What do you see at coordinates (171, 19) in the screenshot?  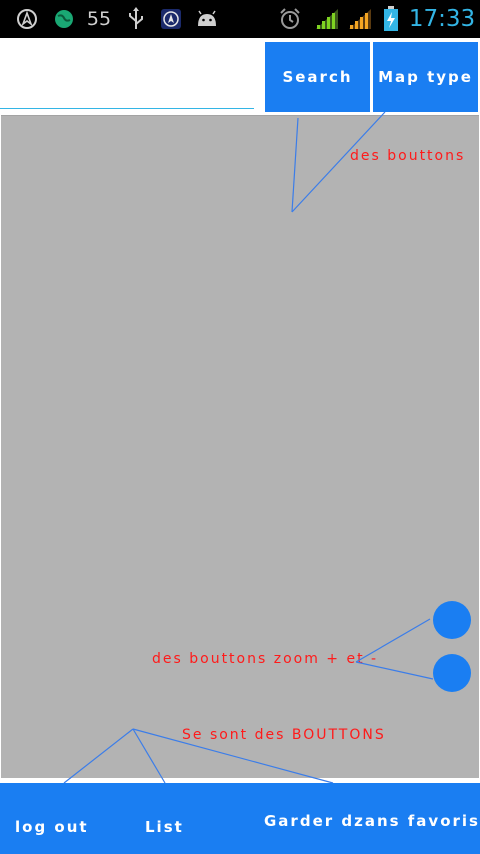 I see `navigation-app-icon` at bounding box center [171, 19].